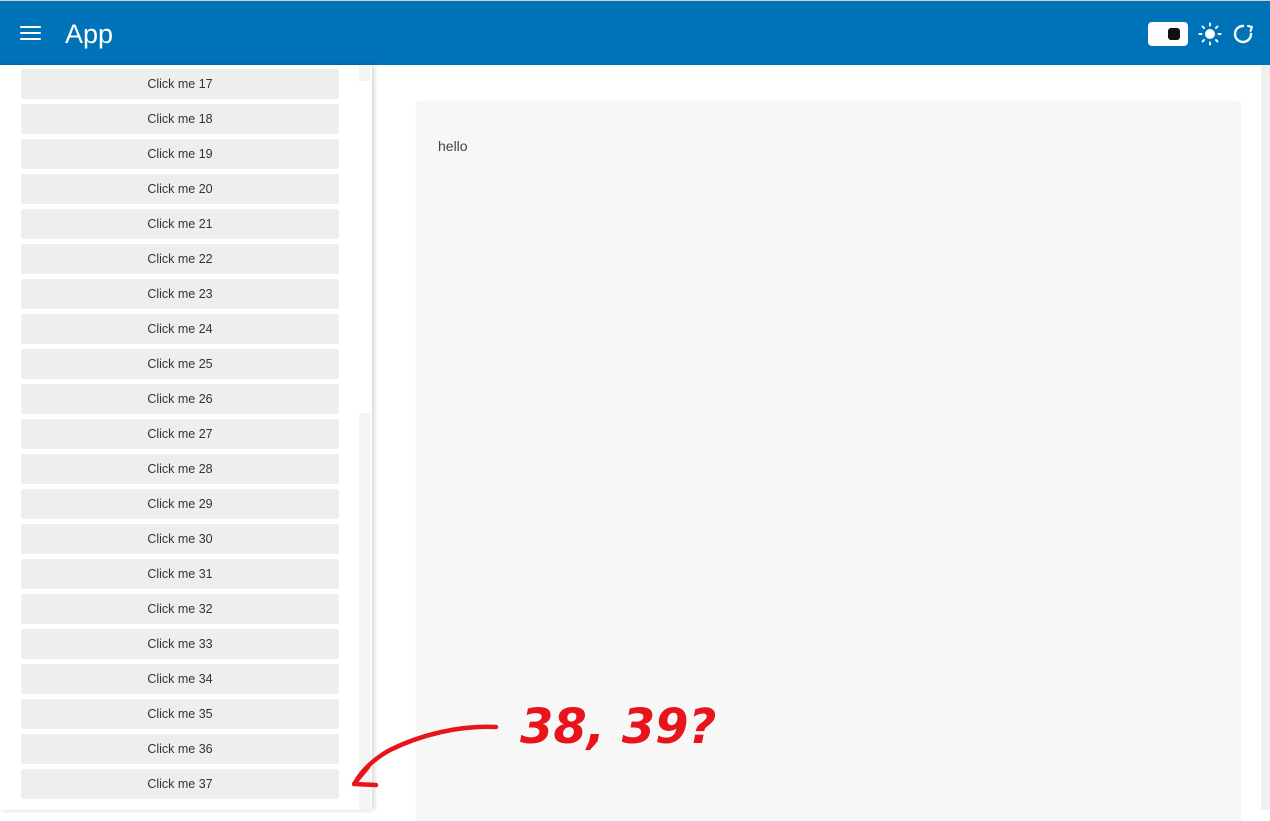 The width and height of the screenshot is (1270, 821). I want to click on sidebar-scroll-thumb, so click(365, 247).